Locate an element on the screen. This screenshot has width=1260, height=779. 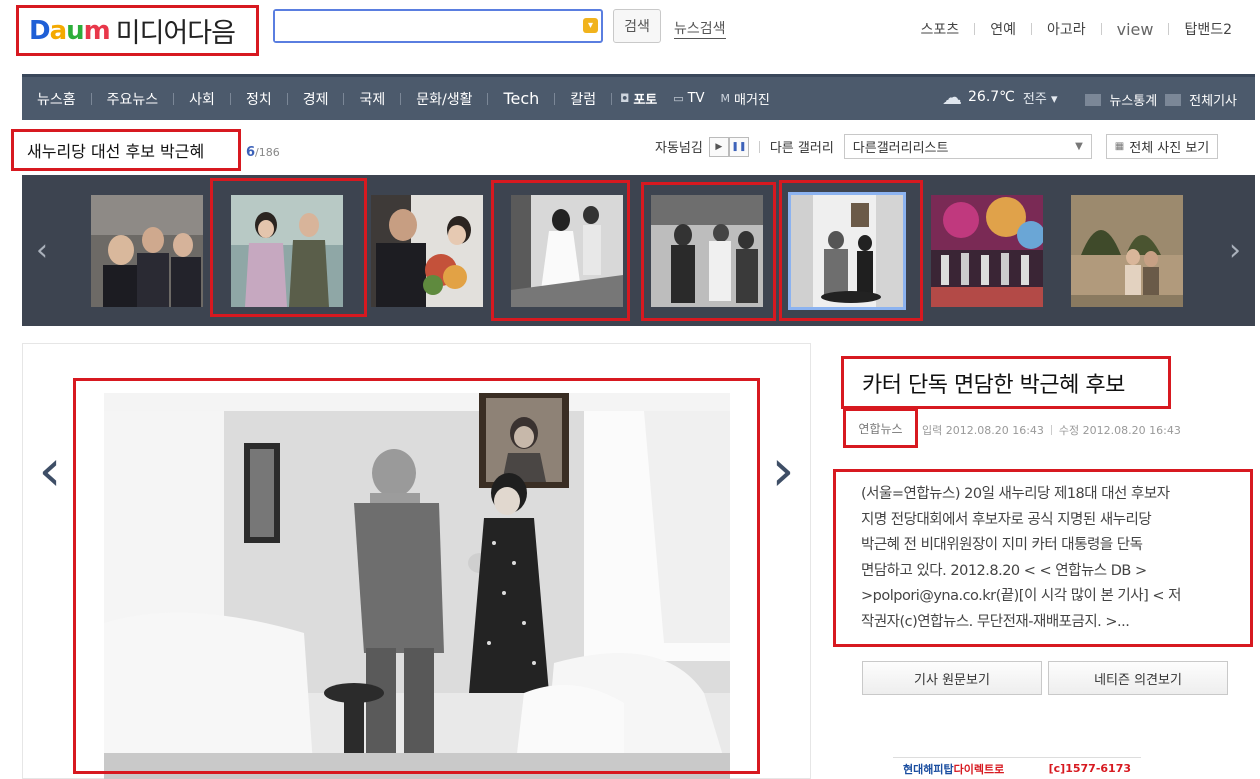
search-button: 검색 is located at coordinates (637, 26).